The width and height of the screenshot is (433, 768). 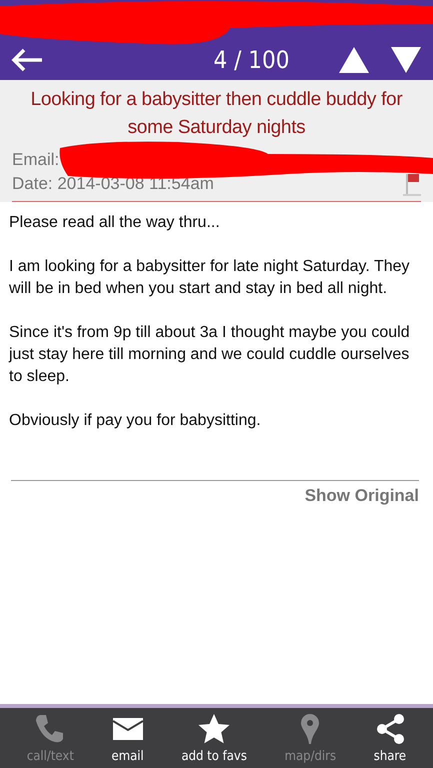 What do you see at coordinates (36, 159) in the screenshot?
I see `email-label: Email:` at bounding box center [36, 159].